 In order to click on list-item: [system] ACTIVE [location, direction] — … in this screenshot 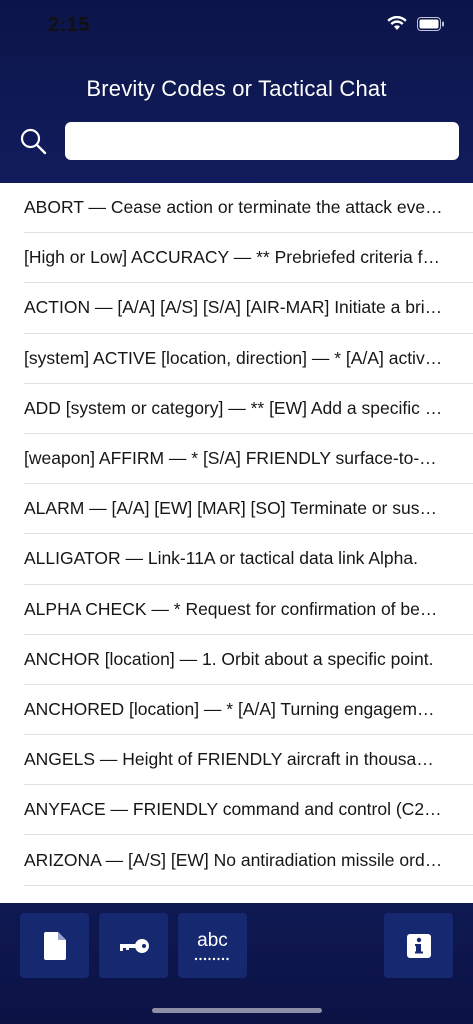, I will do `click(248, 359)`.